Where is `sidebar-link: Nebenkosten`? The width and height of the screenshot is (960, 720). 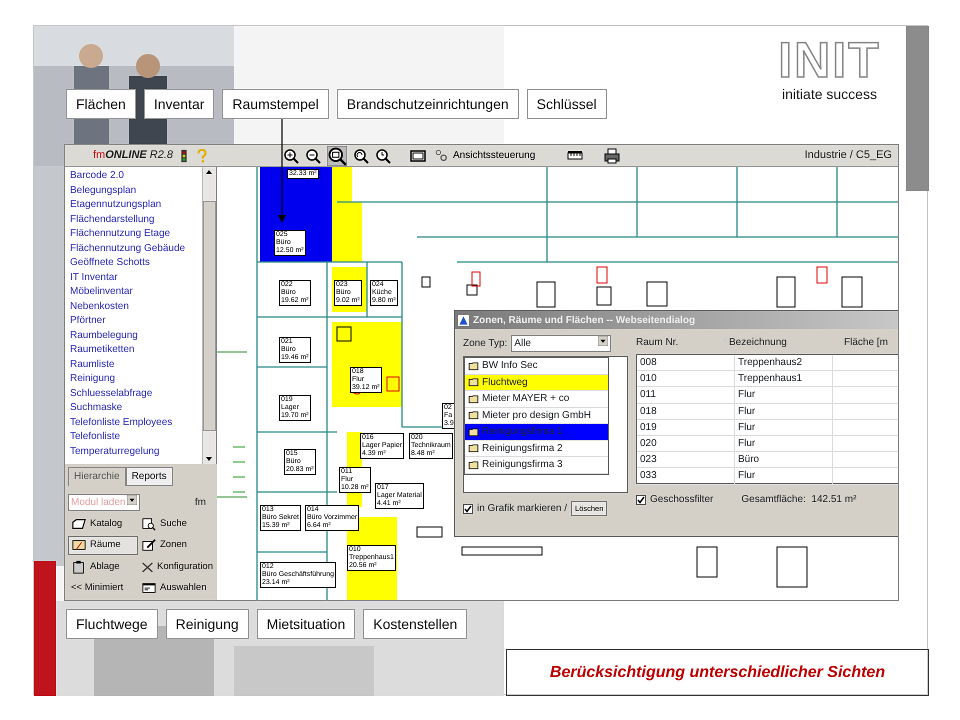
sidebar-link: Nebenkosten is located at coordinates (136, 307).